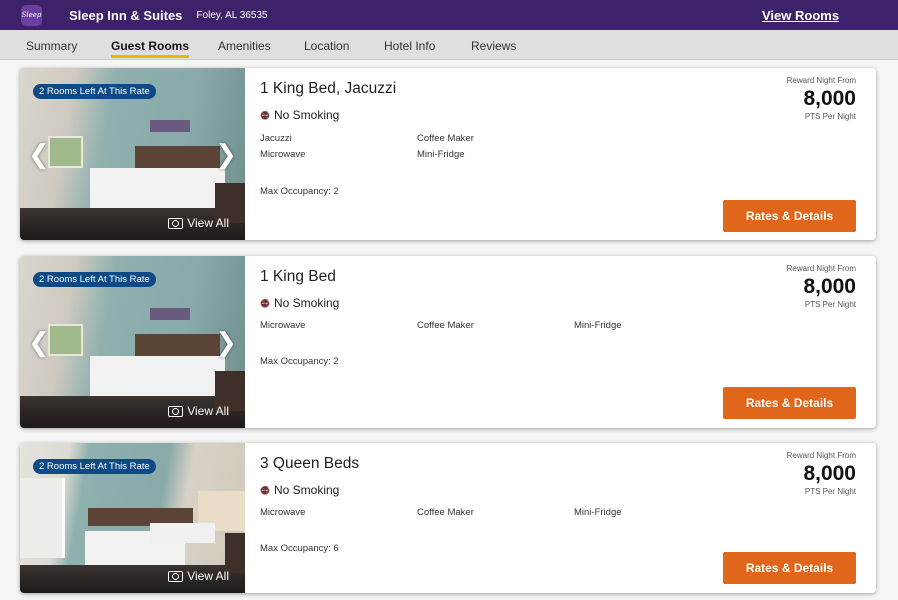 This screenshot has height=600, width=898. I want to click on hotel-name: Sleep Inn & Suites, so click(126, 15).